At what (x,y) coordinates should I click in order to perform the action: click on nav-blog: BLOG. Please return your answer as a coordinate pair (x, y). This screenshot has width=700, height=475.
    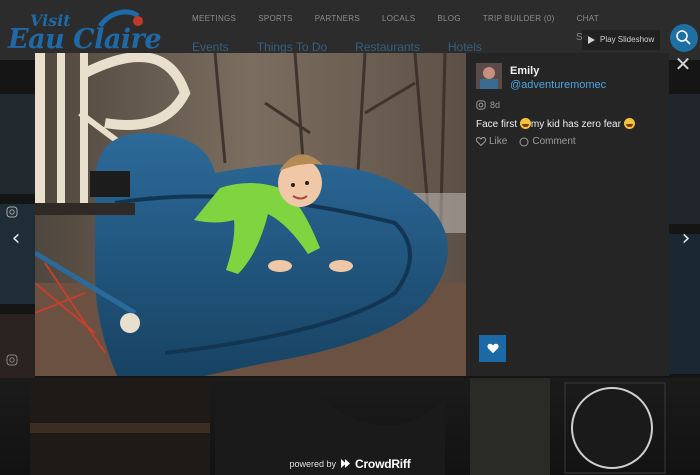
    Looking at the image, I should click on (448, 18).